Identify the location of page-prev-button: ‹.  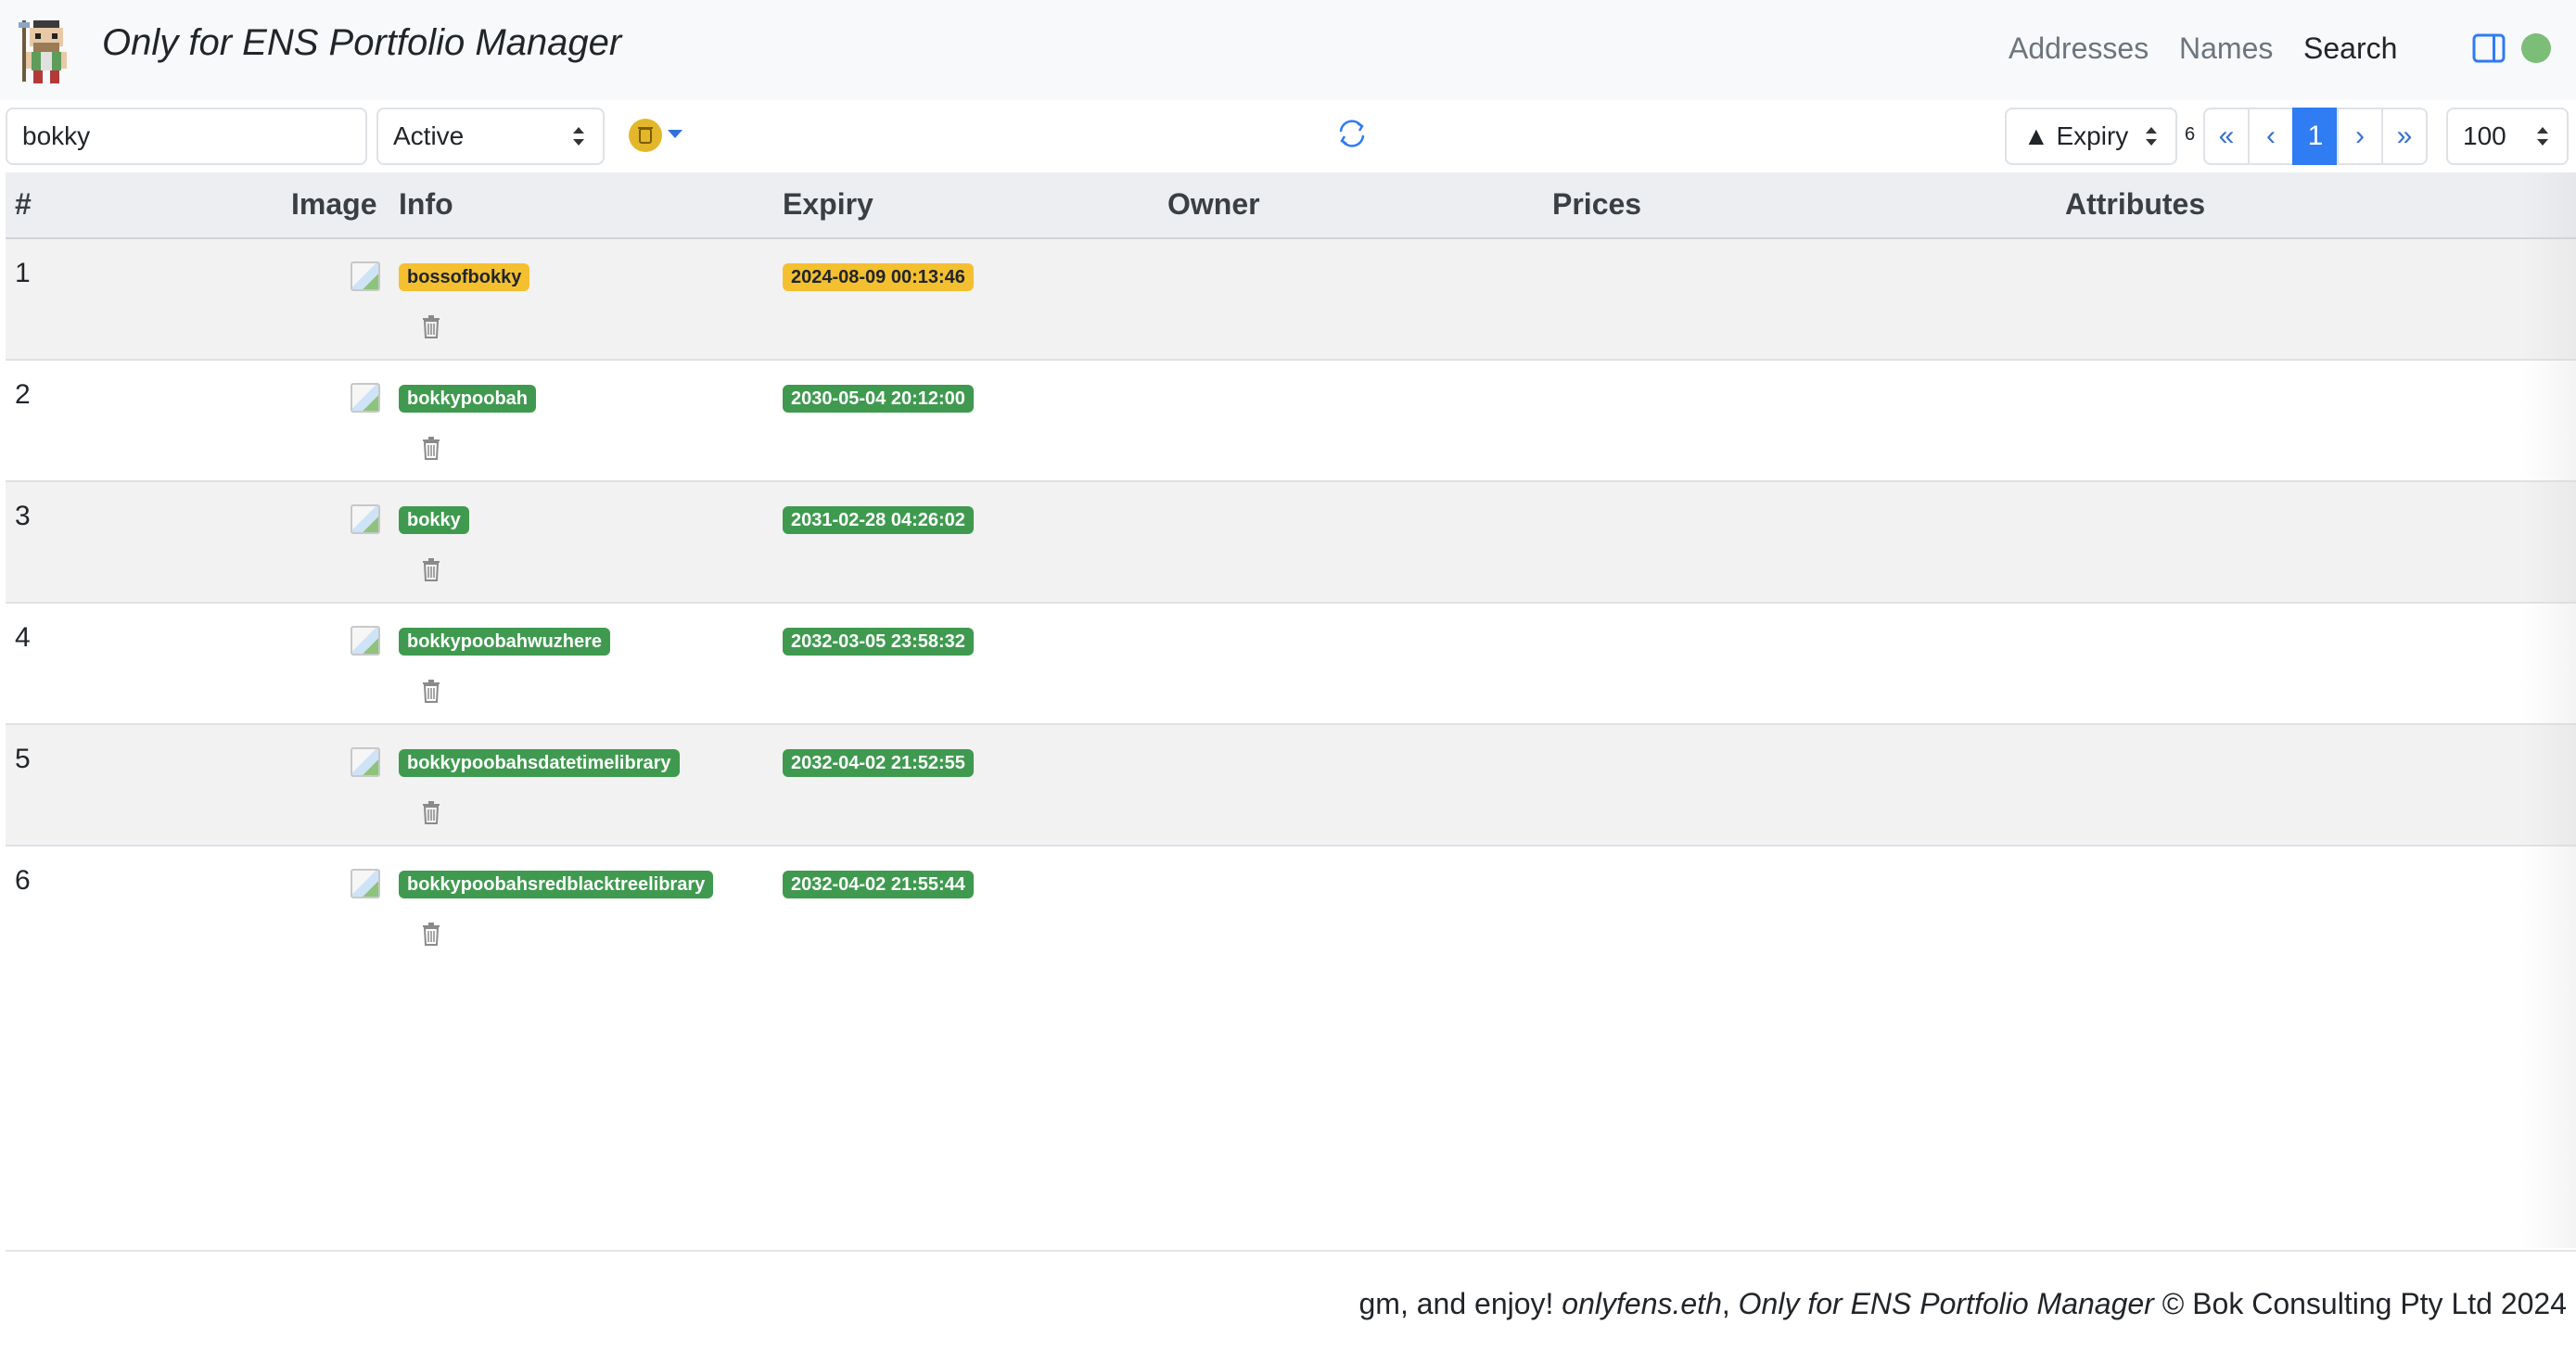
(2271, 136).